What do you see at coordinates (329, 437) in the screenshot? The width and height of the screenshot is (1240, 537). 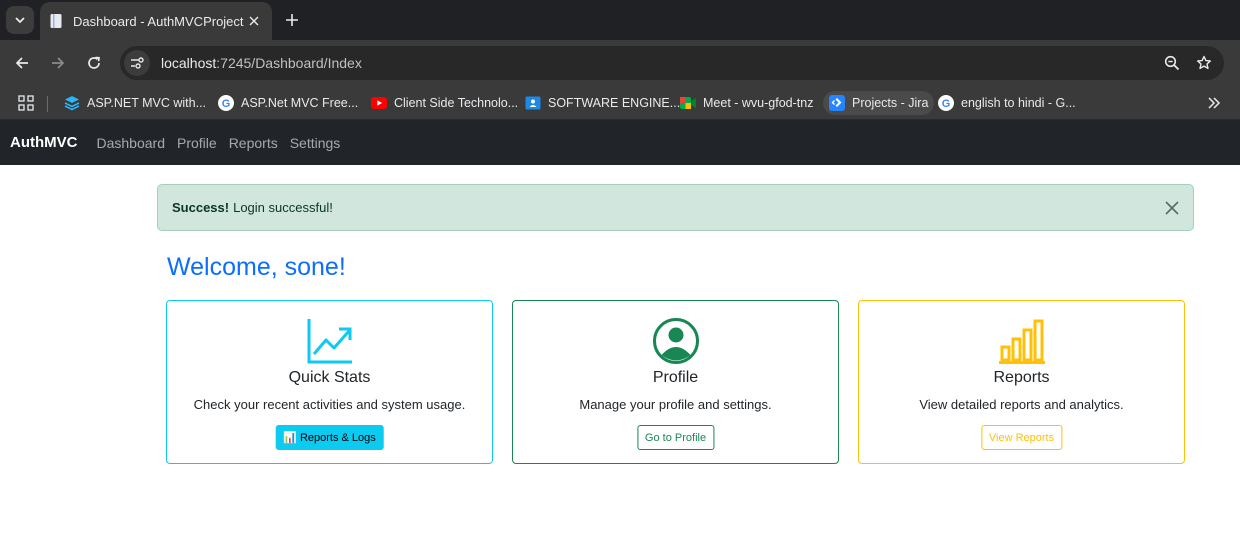 I see `reports-logs-button: 📊 Reports & Logs` at bounding box center [329, 437].